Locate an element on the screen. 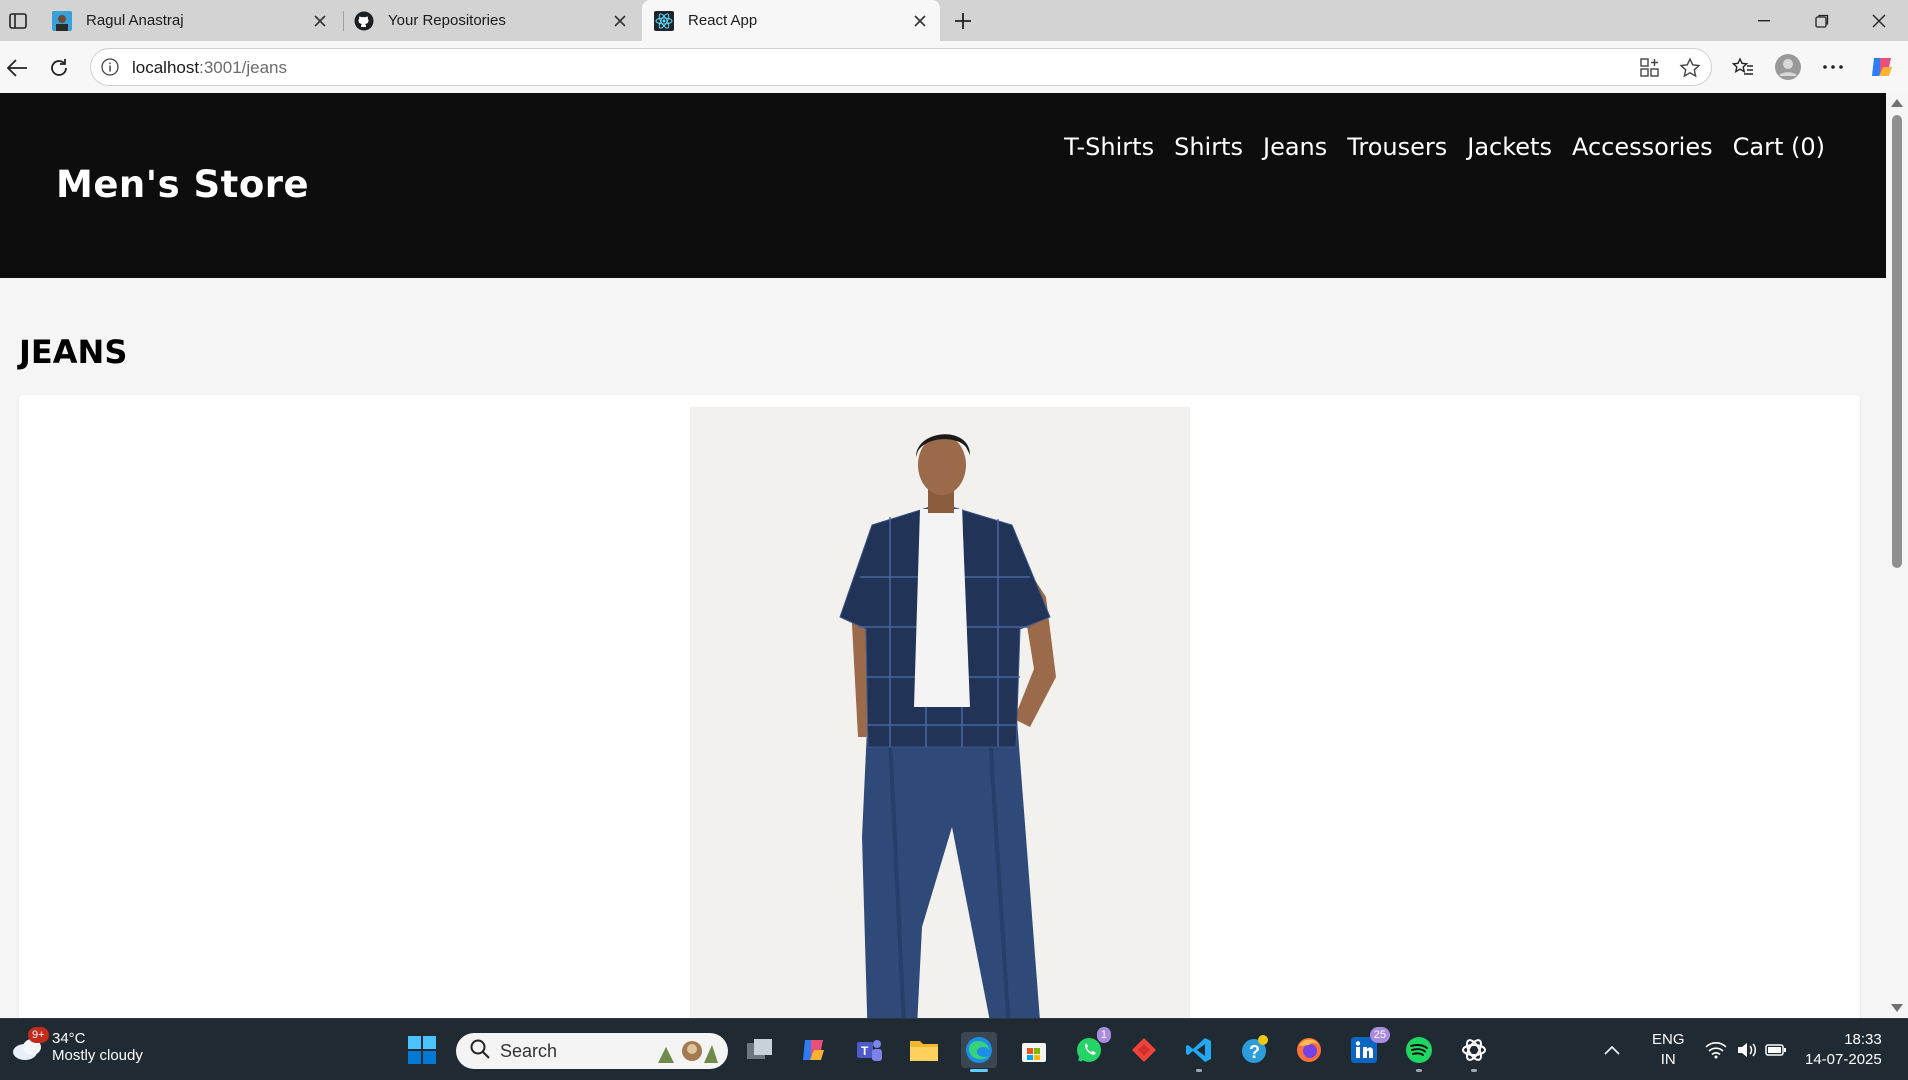 Image resolution: width=1908 pixels, height=1080 pixels. site-logo: Men's Store is located at coordinates (182, 184).